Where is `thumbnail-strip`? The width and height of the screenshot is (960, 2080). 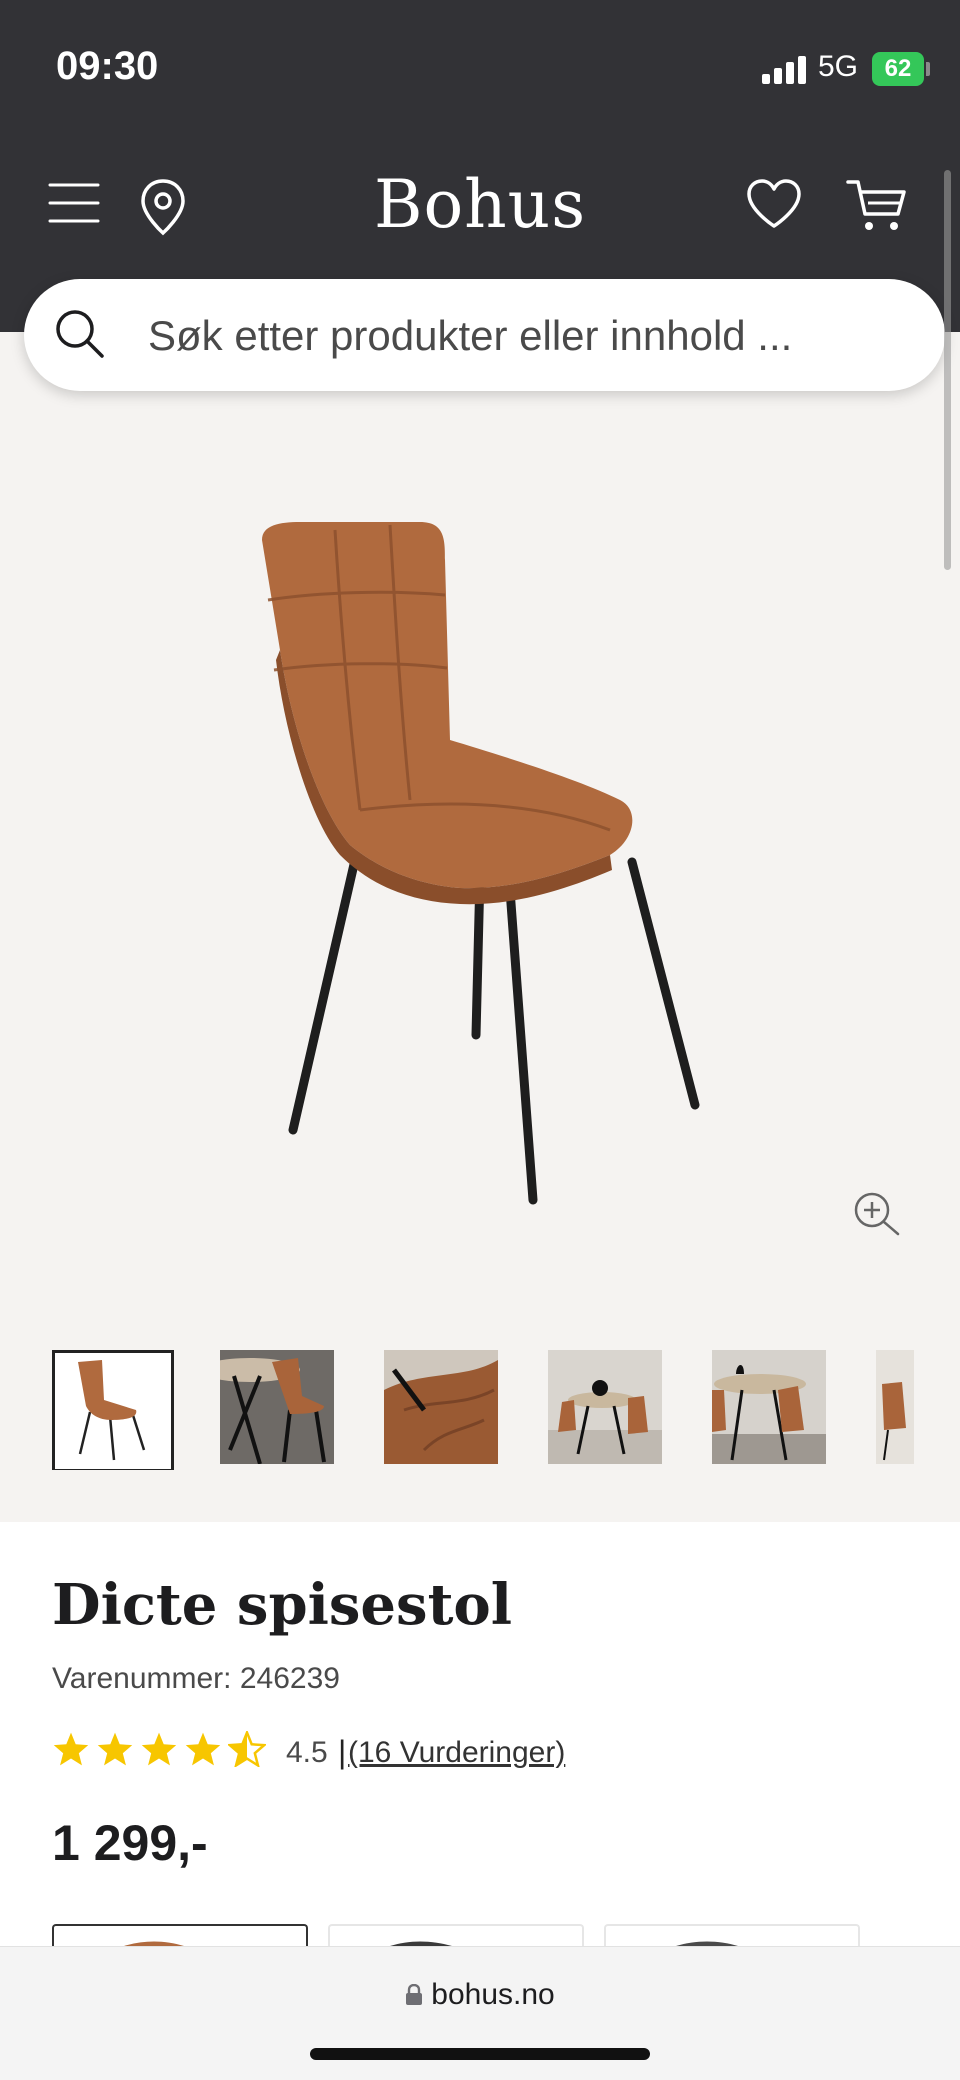 thumbnail-strip is located at coordinates (483, 1410).